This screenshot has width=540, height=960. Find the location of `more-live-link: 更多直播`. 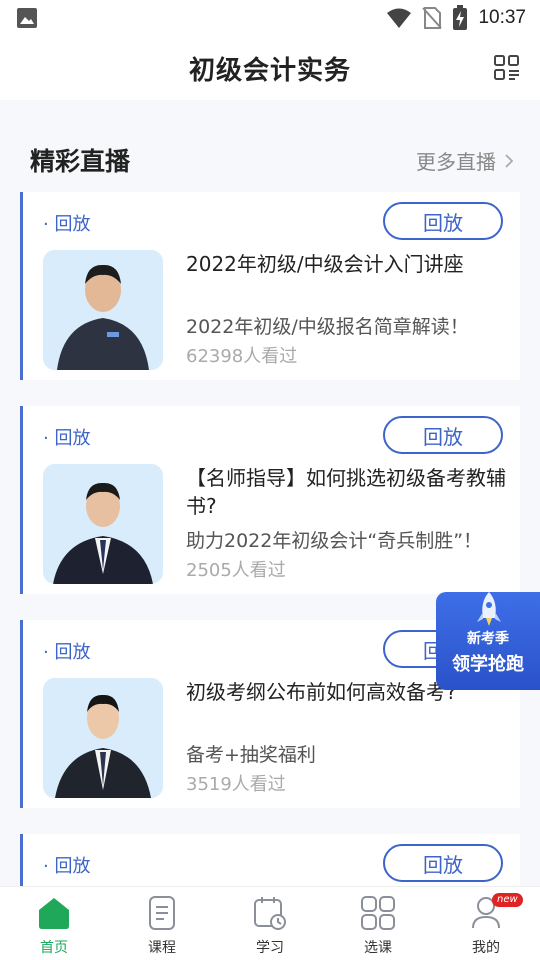

more-live-link: 更多直播 is located at coordinates (465, 160).